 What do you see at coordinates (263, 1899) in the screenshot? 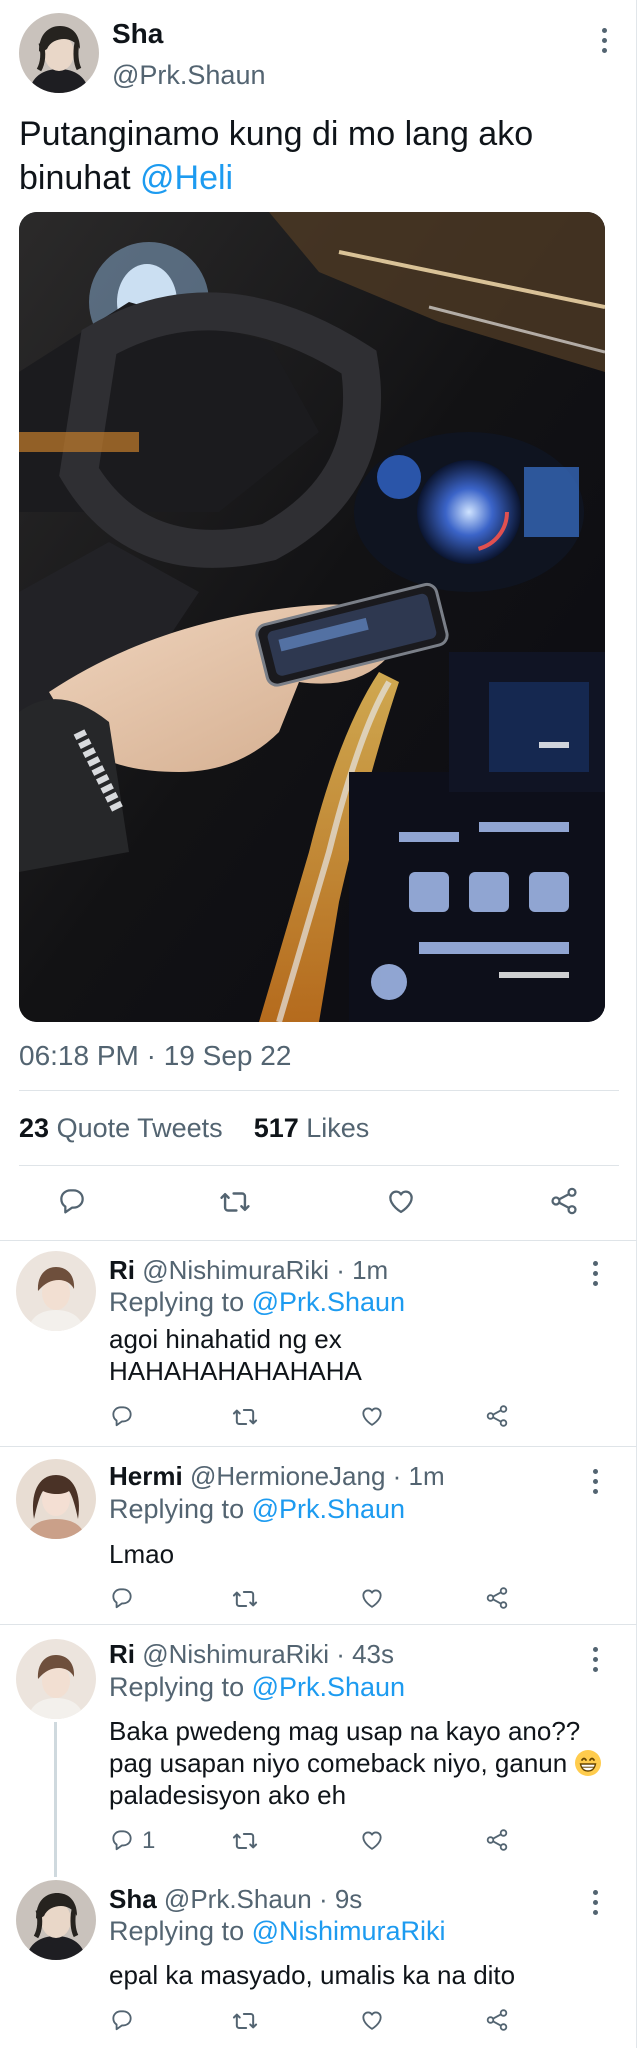
I see `handle-and-time: @Prk.Shaun · 9s` at bounding box center [263, 1899].